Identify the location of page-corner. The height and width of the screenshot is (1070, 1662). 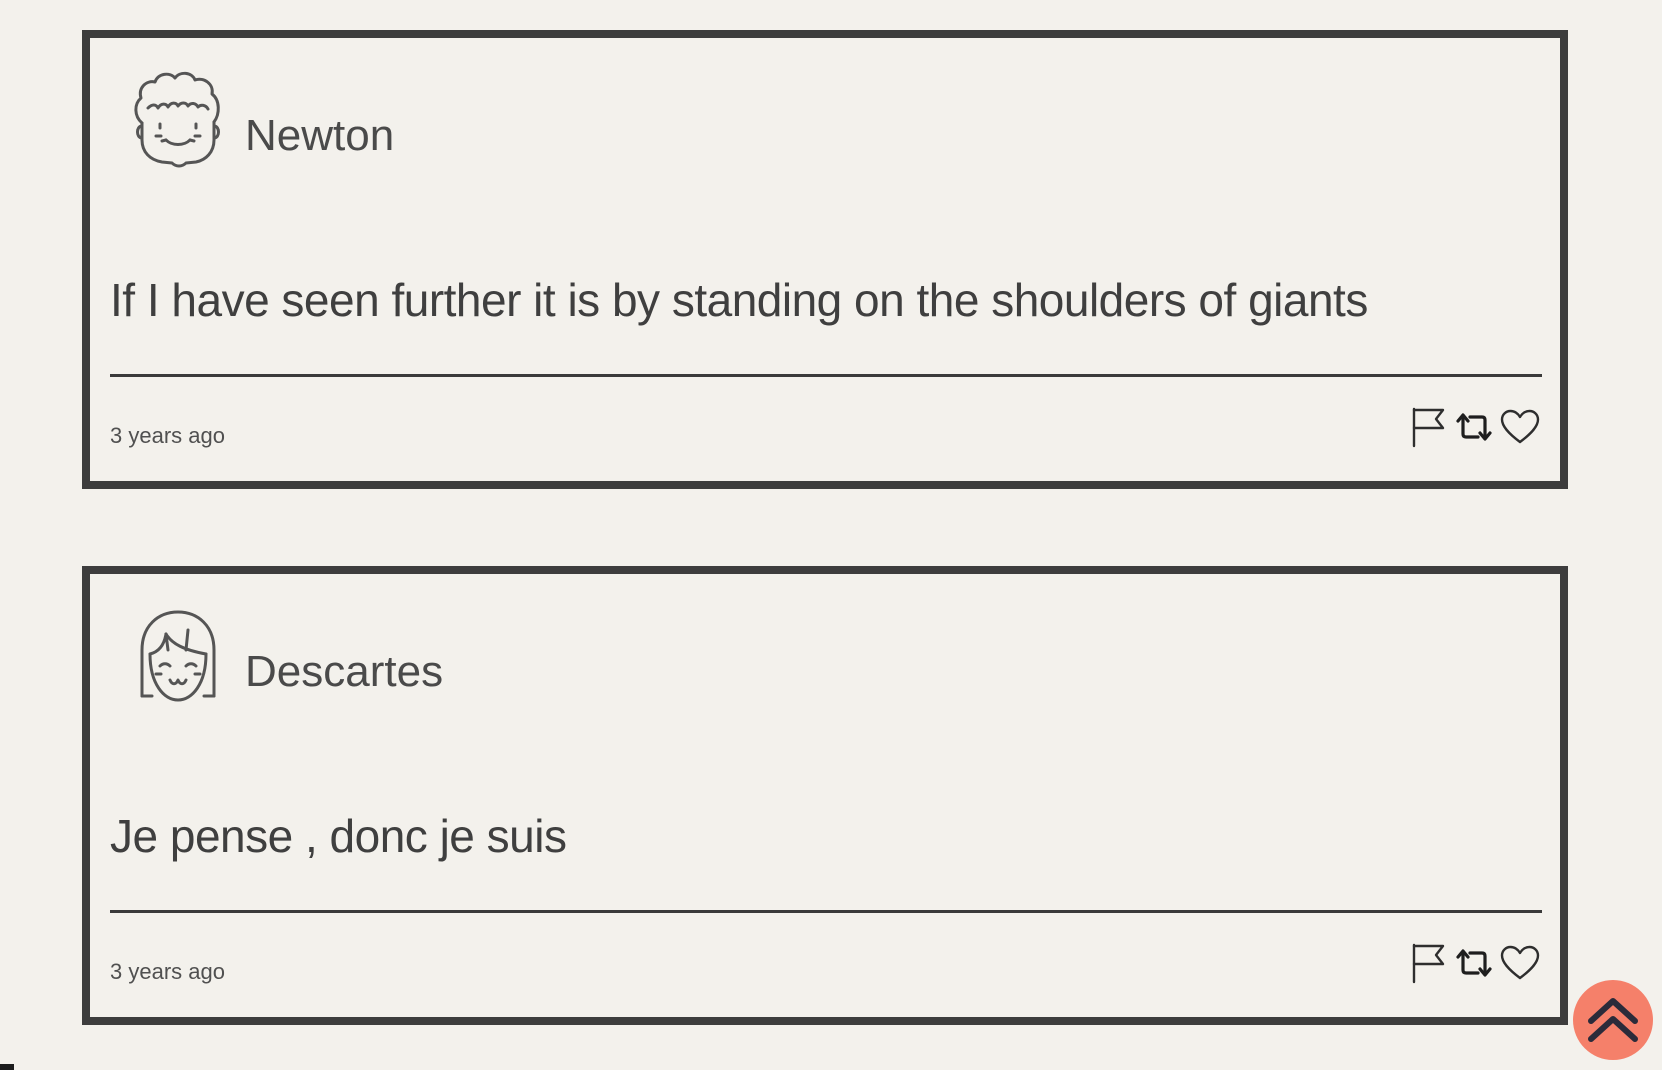
(7, 1067).